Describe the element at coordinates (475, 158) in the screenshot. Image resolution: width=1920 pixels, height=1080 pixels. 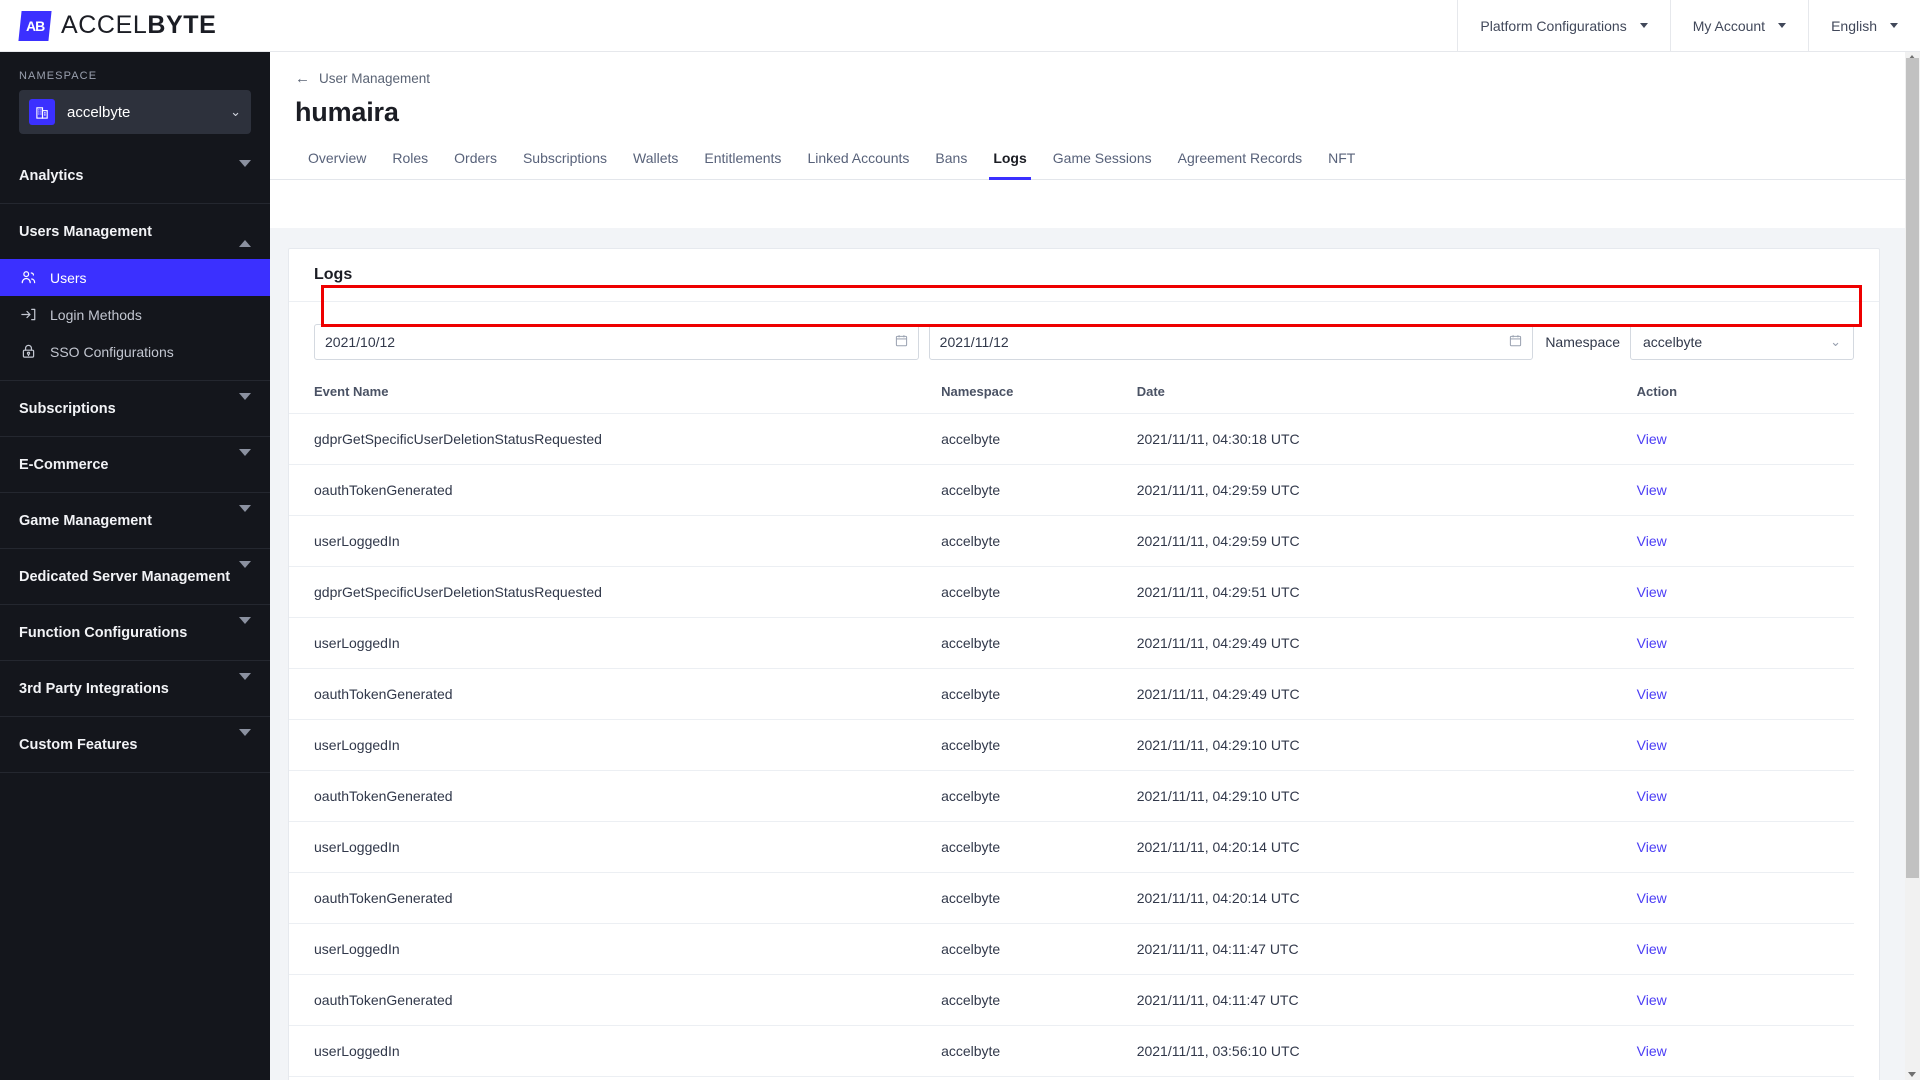
I see `tab-orders-label: Orders` at that location.